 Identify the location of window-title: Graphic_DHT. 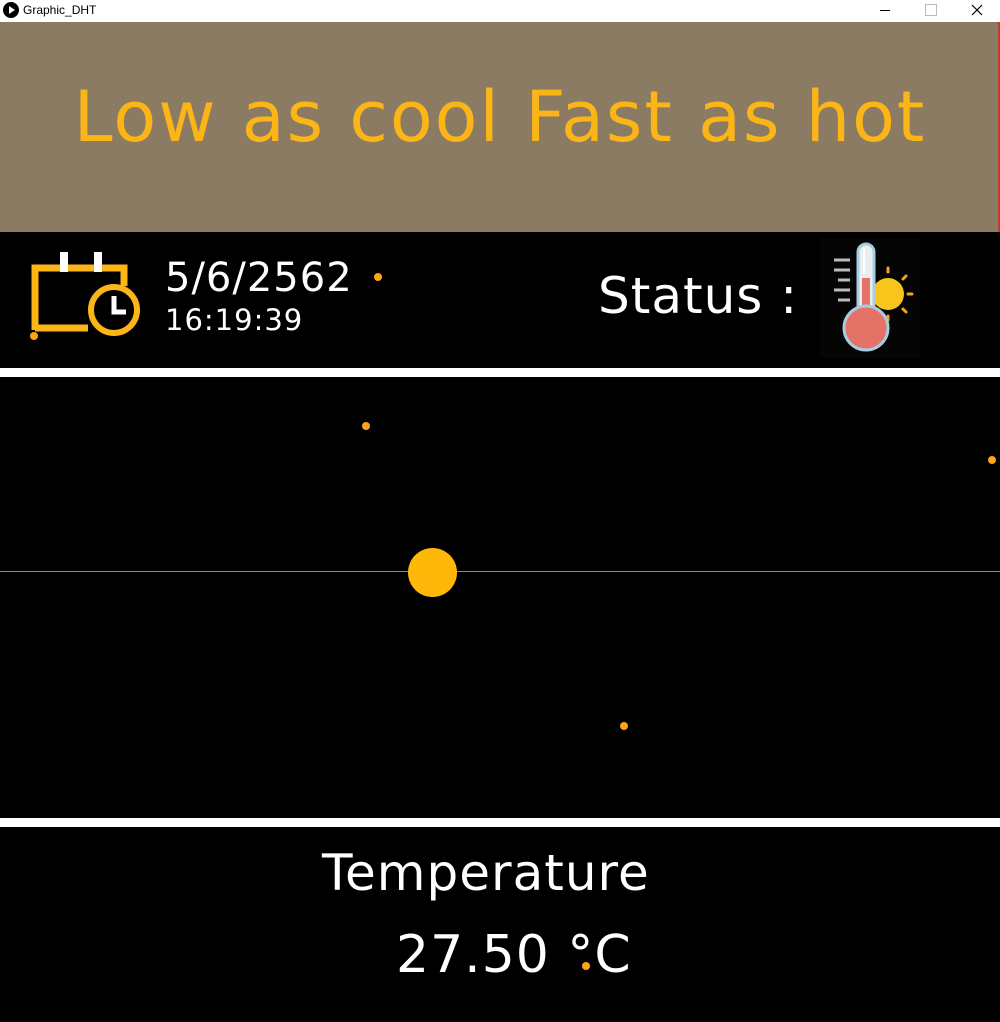
(60, 10).